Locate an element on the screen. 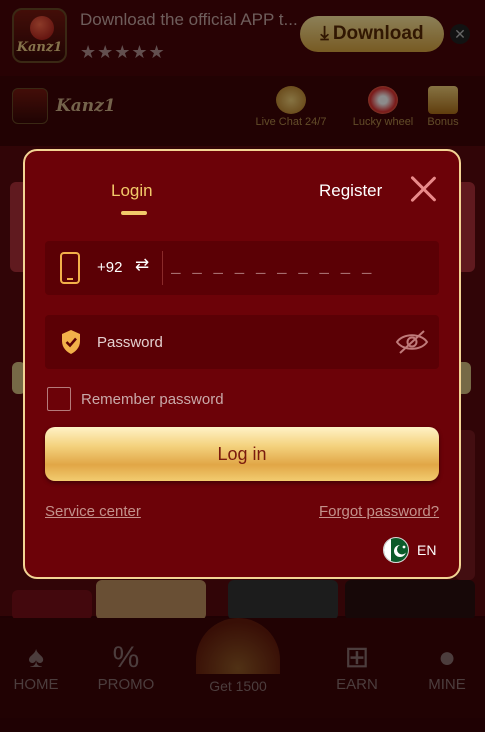 The image size is (485, 732). close-icon is located at coordinates (423, 189).